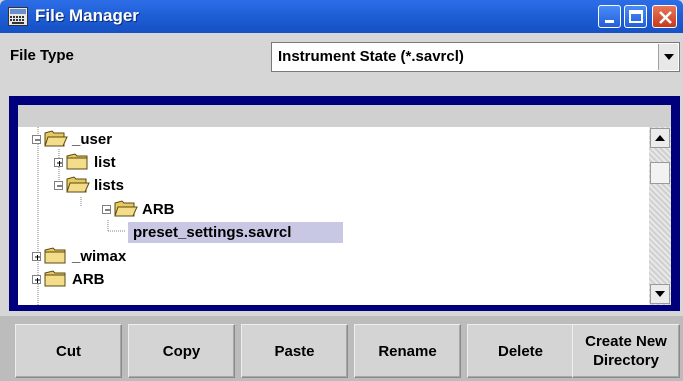 The width and height of the screenshot is (683, 381). I want to click on maximize-icon, so click(636, 16).